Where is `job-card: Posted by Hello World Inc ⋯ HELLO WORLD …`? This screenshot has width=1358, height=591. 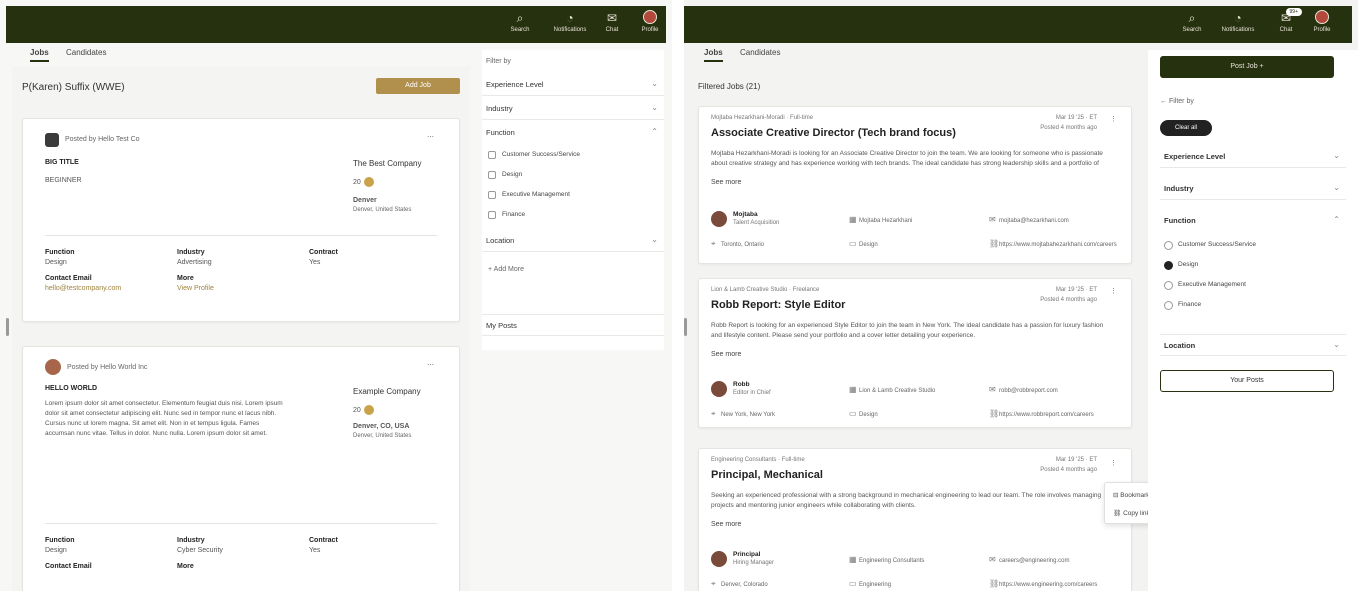
job-card: Posted by Hello World Inc ⋯ HELLO WORLD … is located at coordinates (241, 468).